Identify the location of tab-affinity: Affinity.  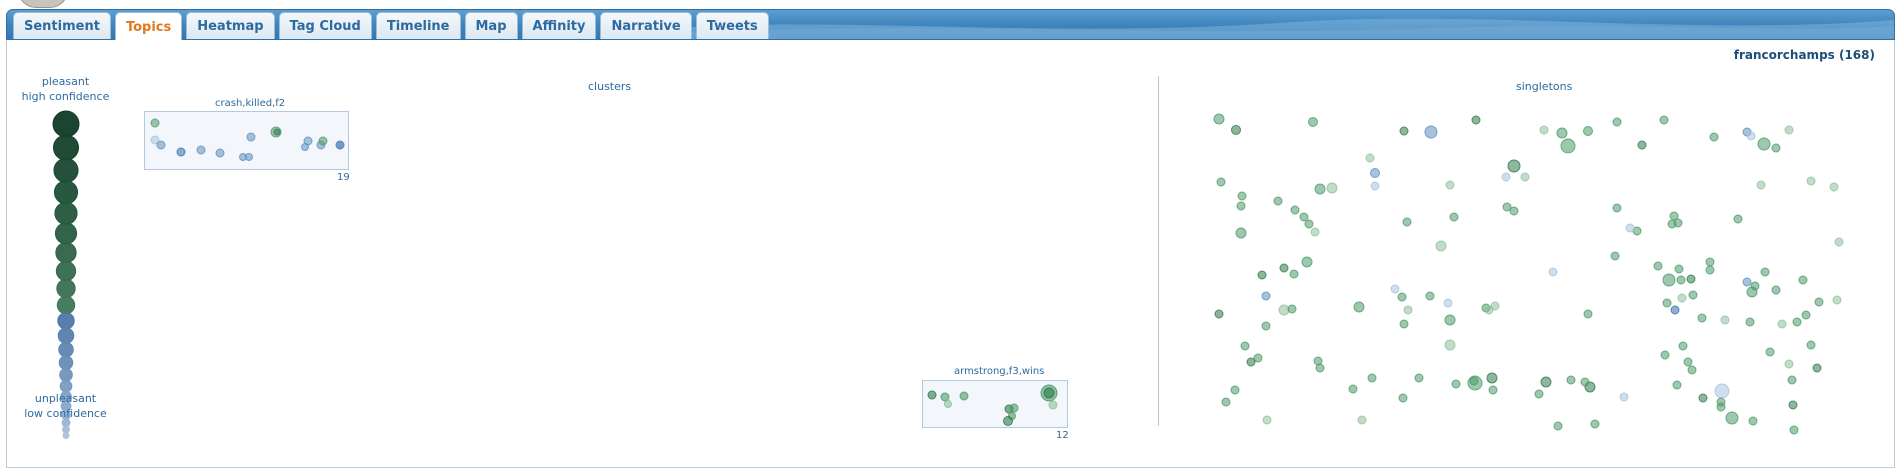
(559, 25).